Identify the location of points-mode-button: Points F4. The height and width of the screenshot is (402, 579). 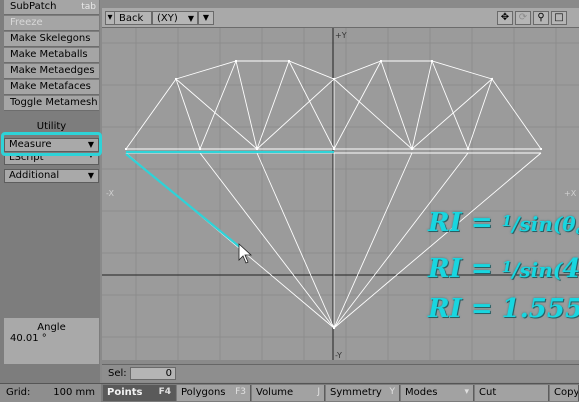
(139, 393).